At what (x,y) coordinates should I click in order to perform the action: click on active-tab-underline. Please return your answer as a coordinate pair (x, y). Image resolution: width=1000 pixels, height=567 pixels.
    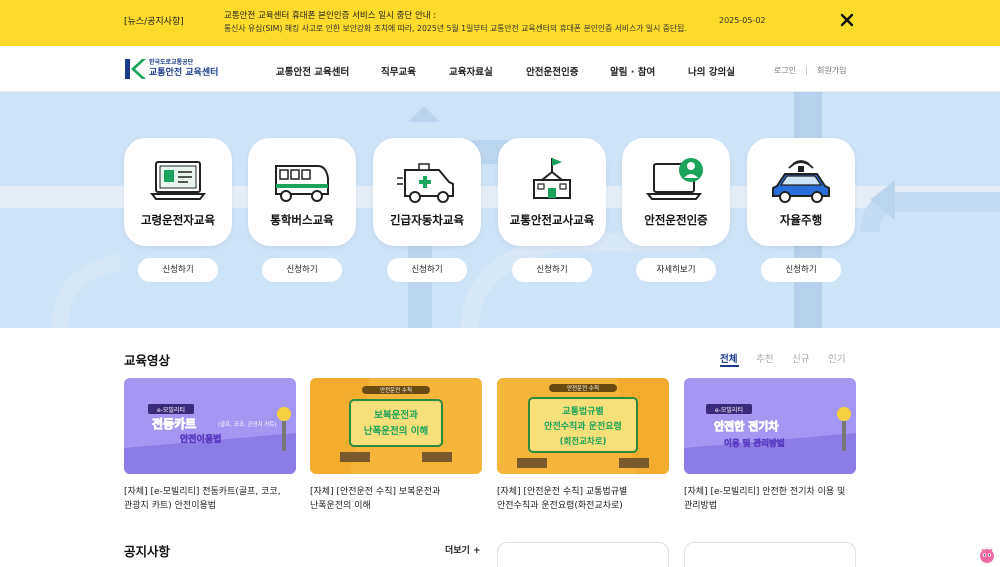
    Looking at the image, I should click on (729, 366).